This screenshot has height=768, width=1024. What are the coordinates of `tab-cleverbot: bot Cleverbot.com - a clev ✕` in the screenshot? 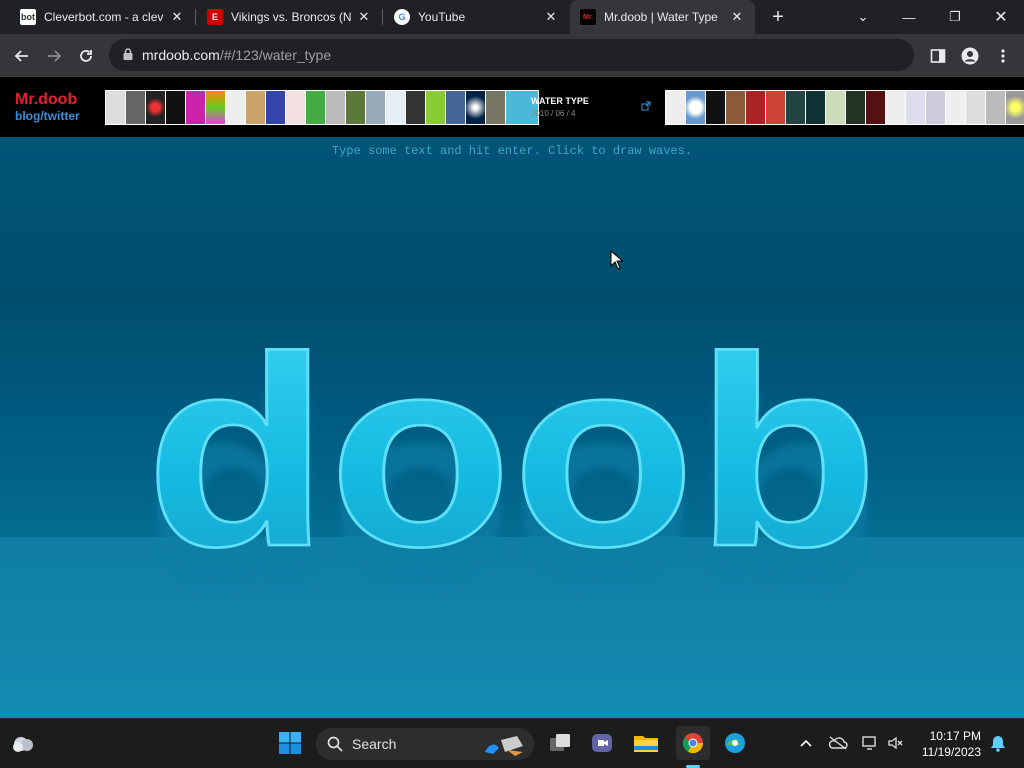 It's located at (102, 17).